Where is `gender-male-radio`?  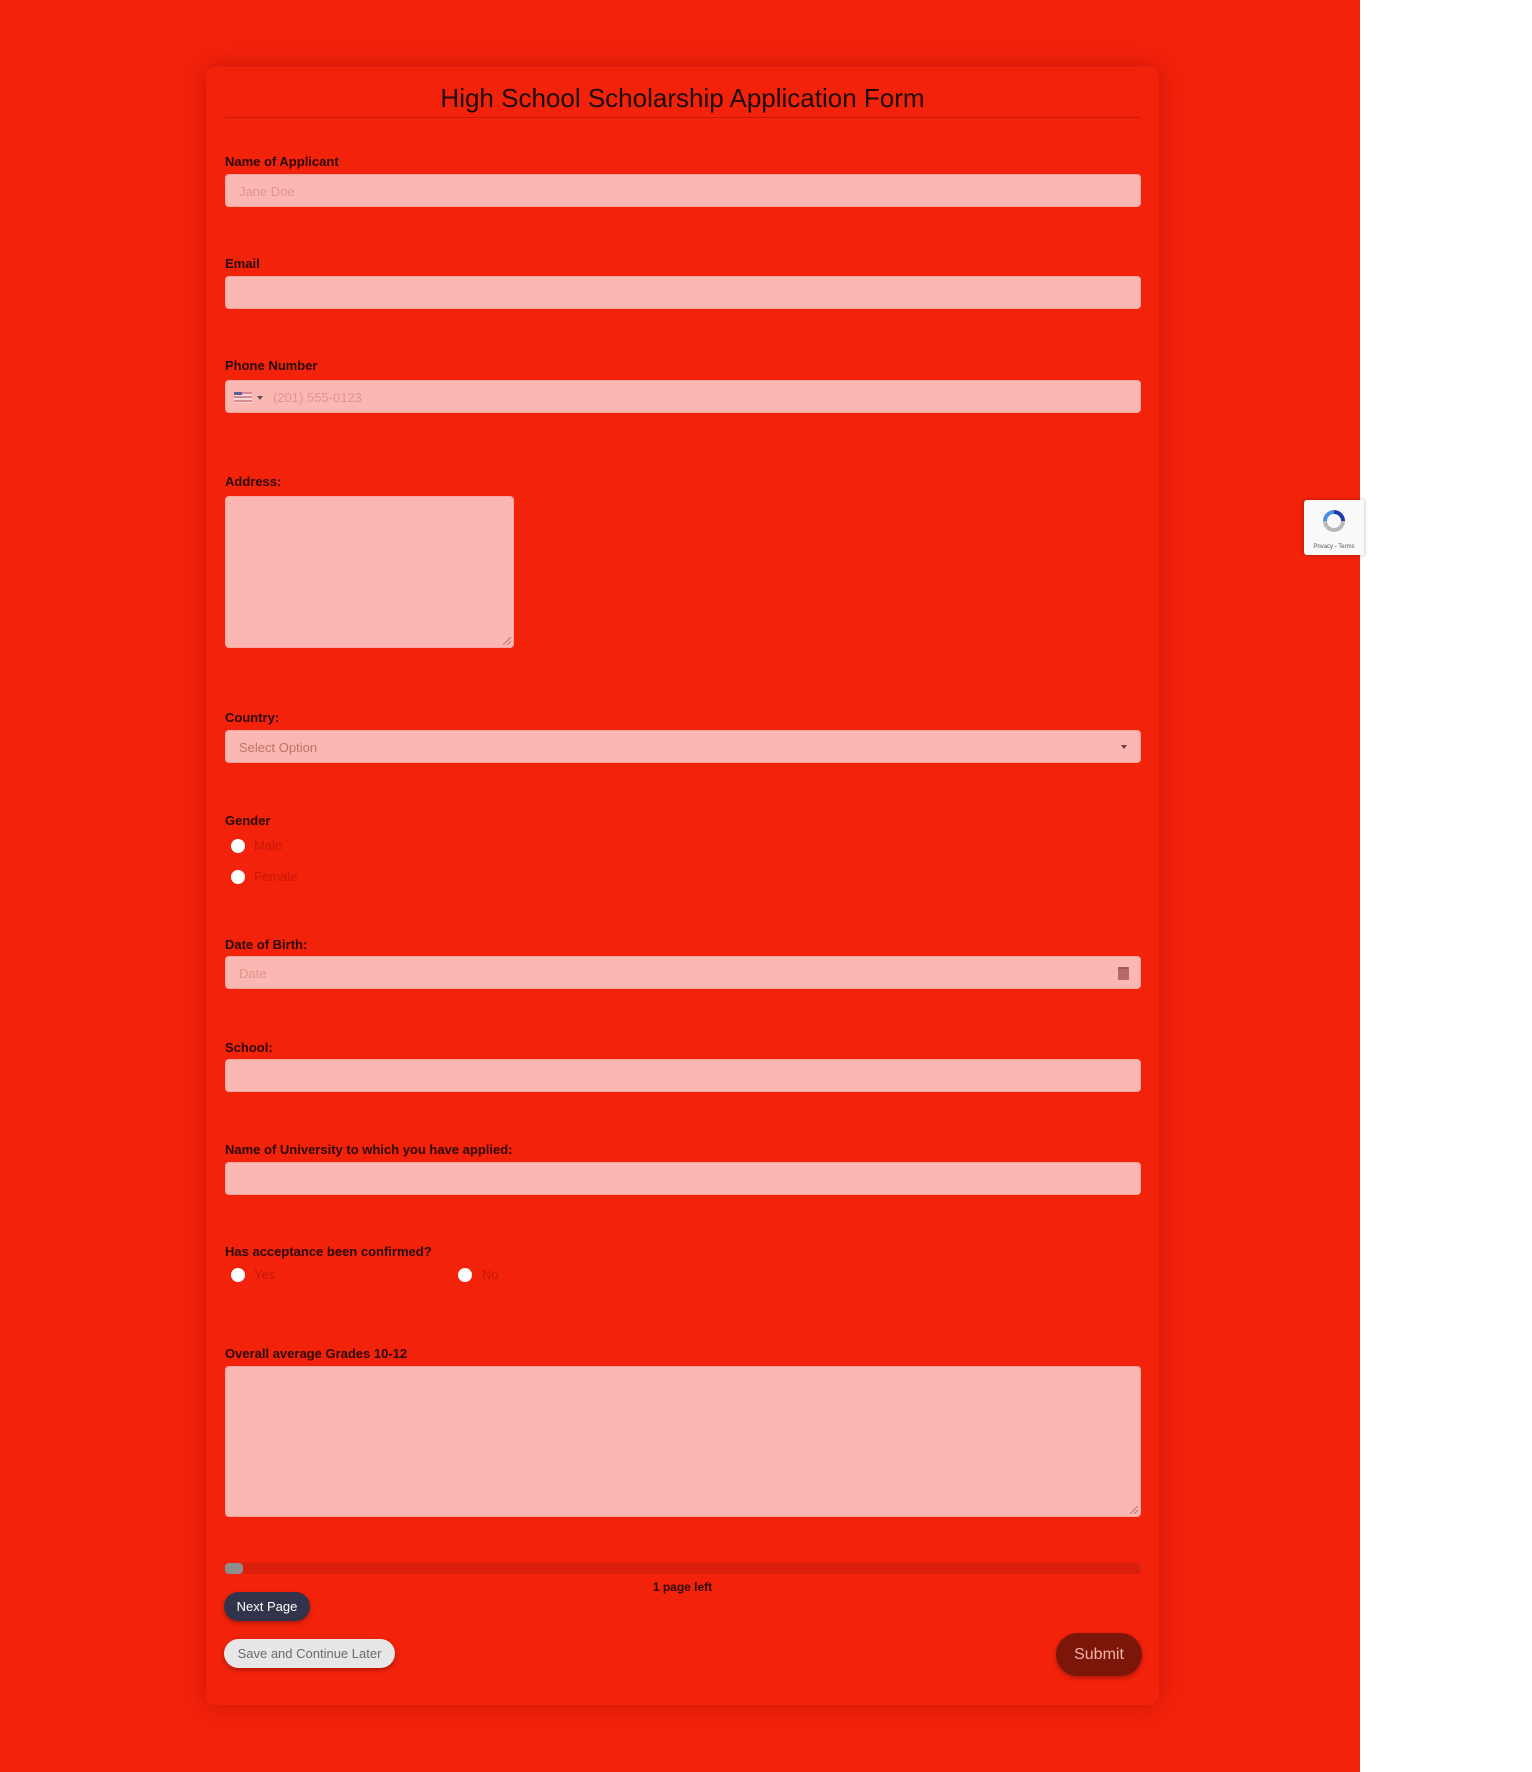 gender-male-radio is located at coordinates (238, 846).